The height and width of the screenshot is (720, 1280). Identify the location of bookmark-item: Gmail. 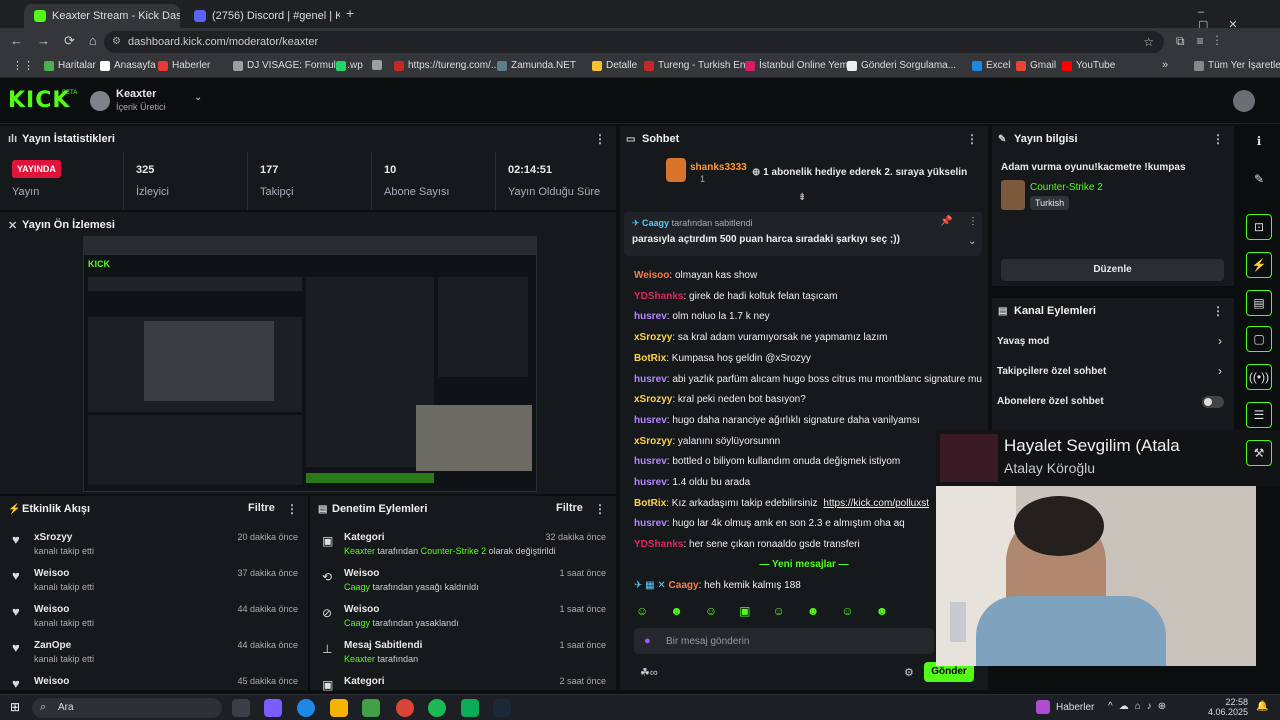
(1036, 65).